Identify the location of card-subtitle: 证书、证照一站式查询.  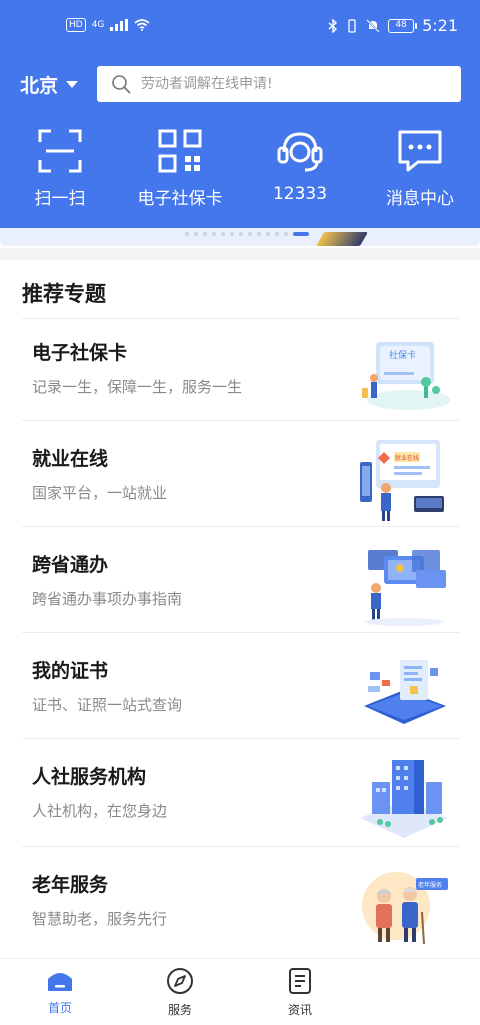
(107, 705).